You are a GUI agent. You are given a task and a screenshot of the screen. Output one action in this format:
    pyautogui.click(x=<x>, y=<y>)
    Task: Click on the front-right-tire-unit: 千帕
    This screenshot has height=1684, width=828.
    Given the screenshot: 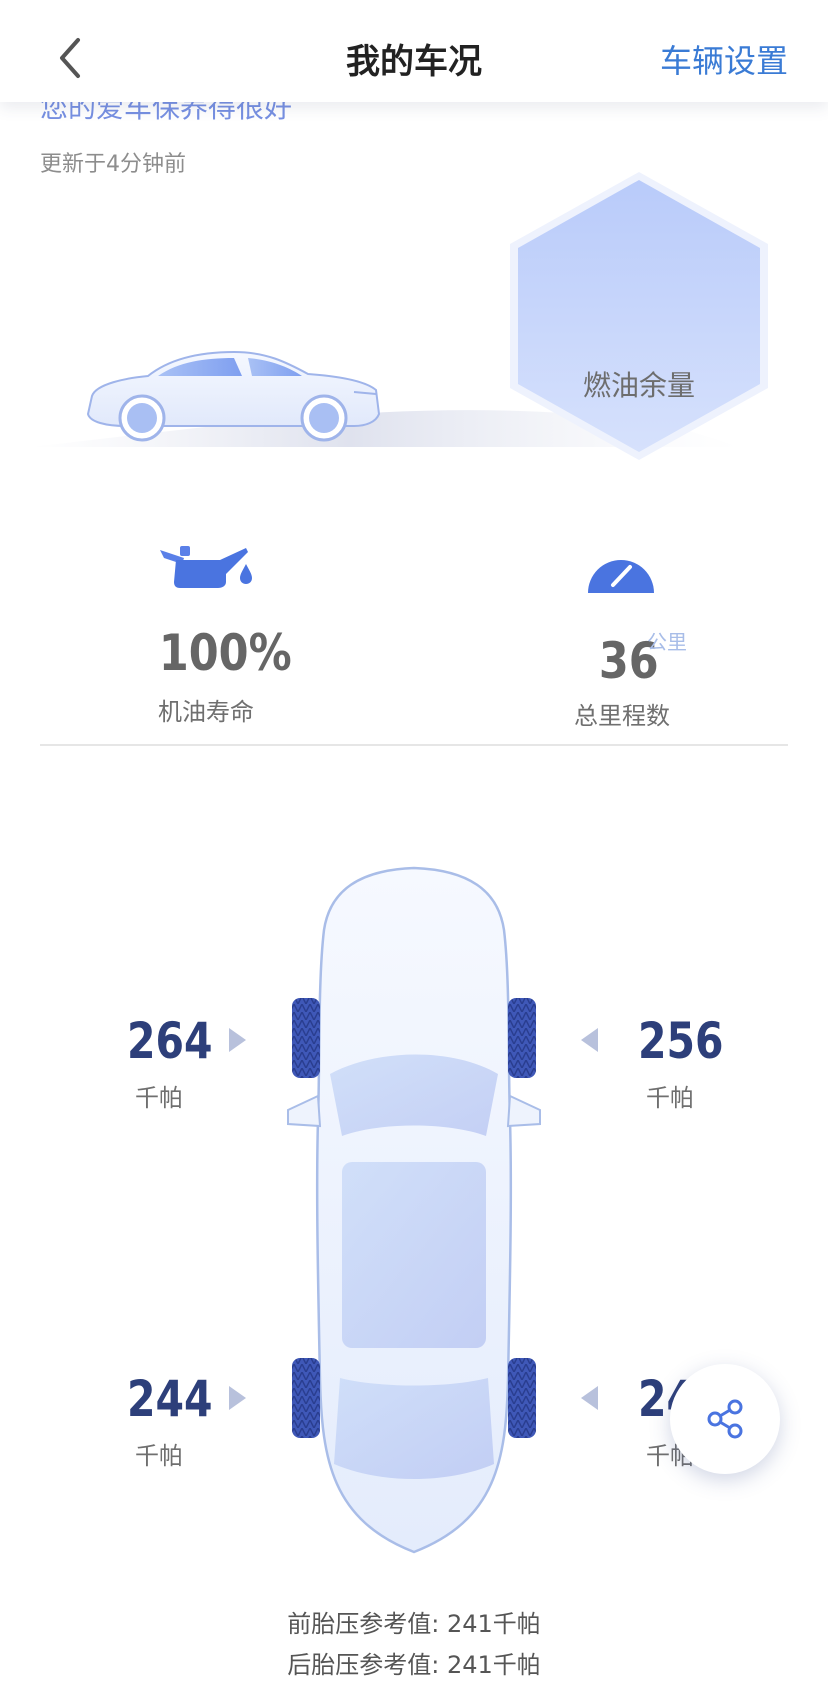 What is the action you would take?
    pyautogui.click(x=670, y=1098)
    